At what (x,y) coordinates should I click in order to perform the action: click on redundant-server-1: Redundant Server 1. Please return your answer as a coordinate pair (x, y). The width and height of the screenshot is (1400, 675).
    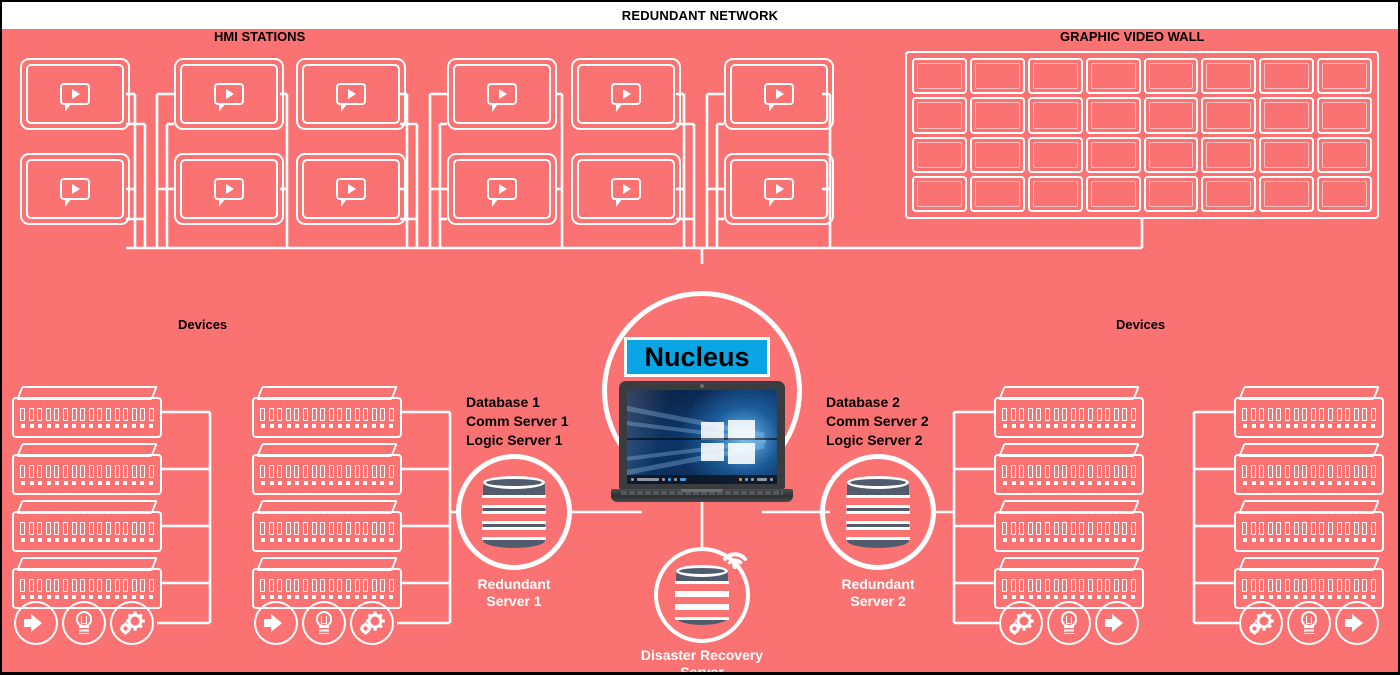
    Looking at the image, I should click on (514, 531).